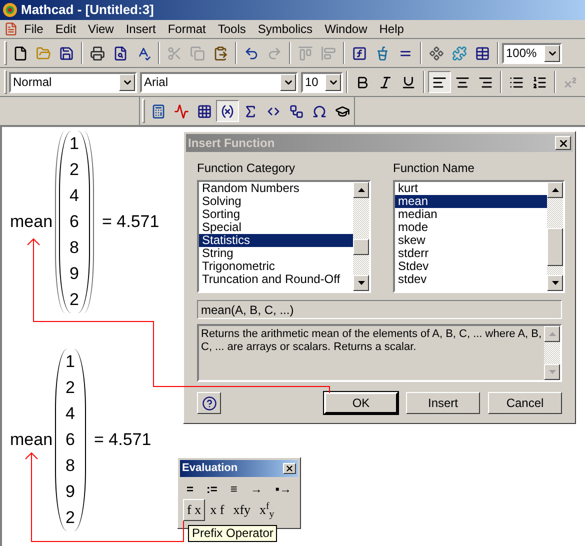 The height and width of the screenshot is (546, 585). Describe the element at coordinates (359, 53) in the screenshot. I see `function-icon` at that location.